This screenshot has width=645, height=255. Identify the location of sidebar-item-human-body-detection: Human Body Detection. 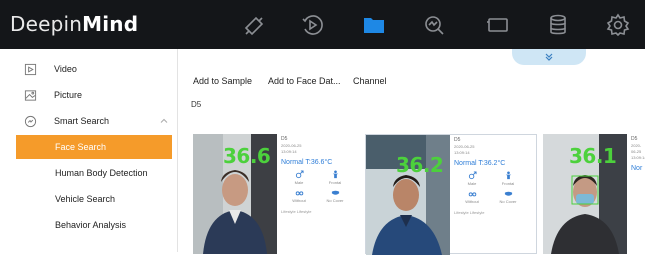
(89, 173).